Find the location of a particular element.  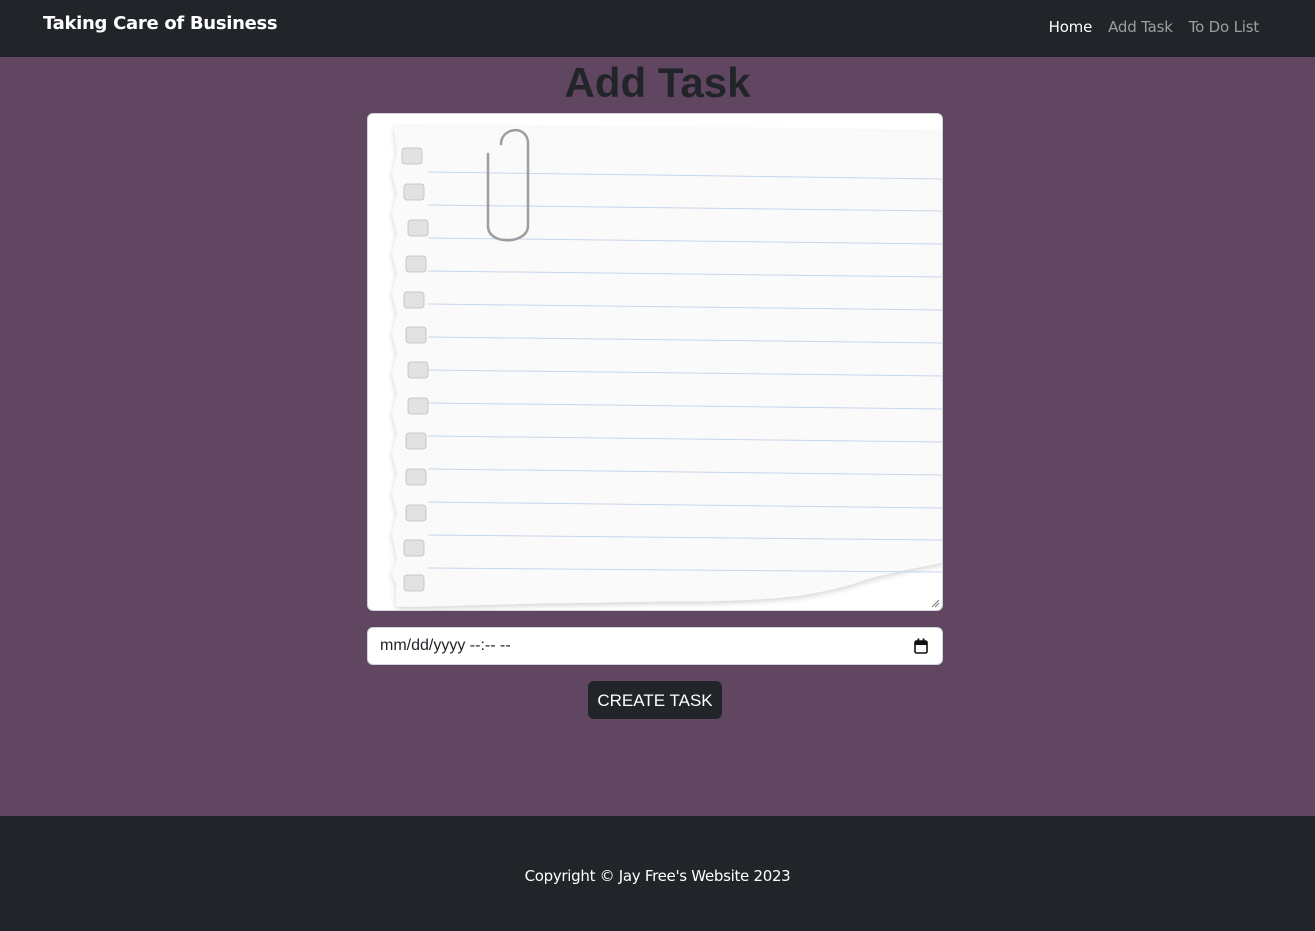

nav-link-add-task: Add Task is located at coordinates (1140, 27).